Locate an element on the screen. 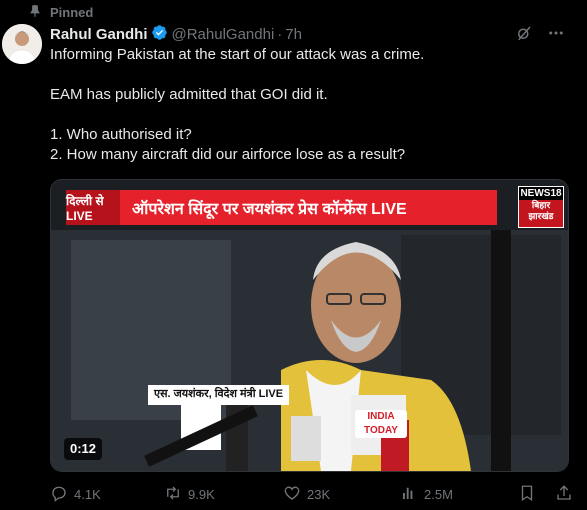 This screenshot has height=510, width=587. share-icon is located at coordinates (564, 494).